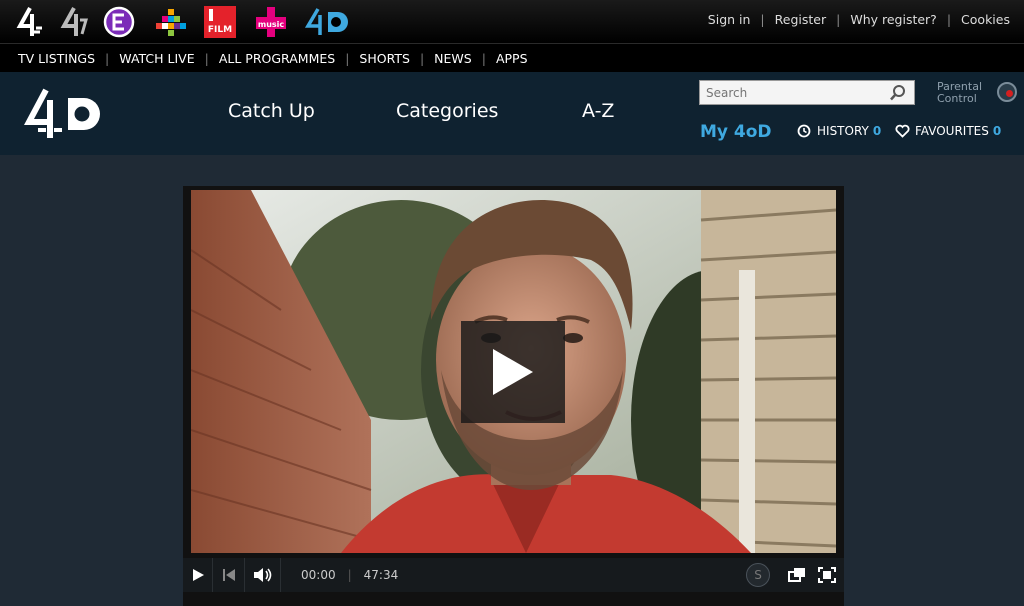  What do you see at coordinates (902, 131) in the screenshot?
I see `heart-icon` at bounding box center [902, 131].